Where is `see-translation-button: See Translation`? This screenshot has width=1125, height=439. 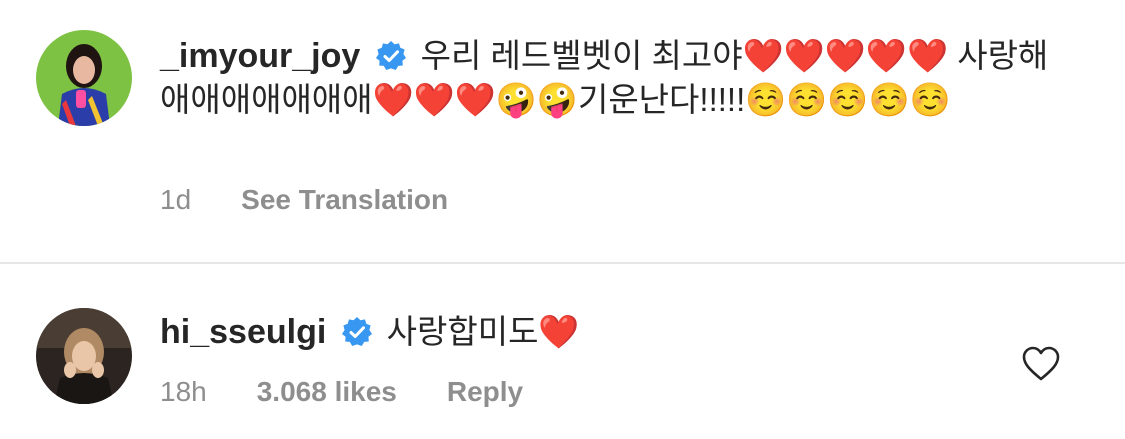 see-translation-button: See Translation is located at coordinates (344, 200).